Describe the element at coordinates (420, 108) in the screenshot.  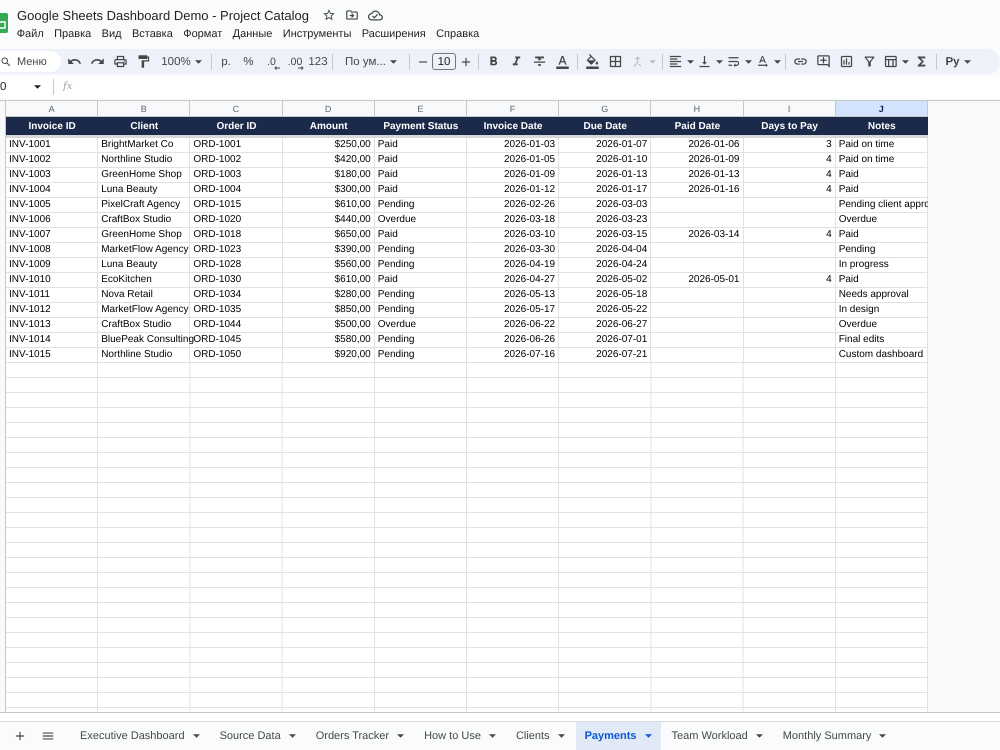
I see `column-header: E` at that location.